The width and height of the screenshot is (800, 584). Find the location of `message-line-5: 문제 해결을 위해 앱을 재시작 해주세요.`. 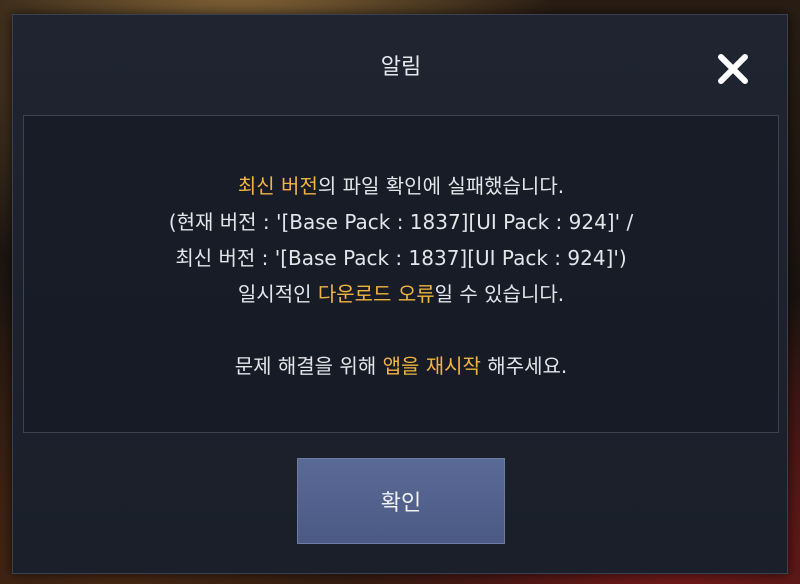

message-line-5: 문제 해결을 위해 앱을 재시작 해주세요. is located at coordinates (401, 366).